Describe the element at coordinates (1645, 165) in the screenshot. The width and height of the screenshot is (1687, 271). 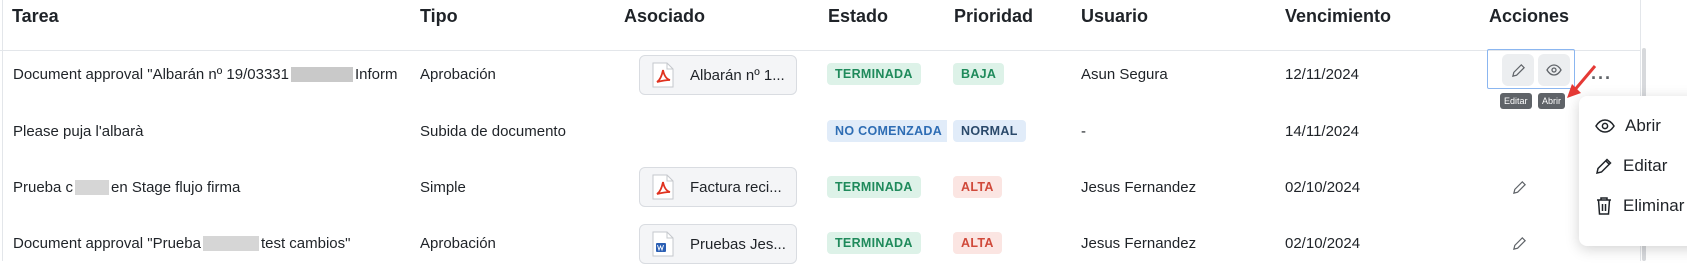
I see `menu-item-edit-label: Editar` at that location.